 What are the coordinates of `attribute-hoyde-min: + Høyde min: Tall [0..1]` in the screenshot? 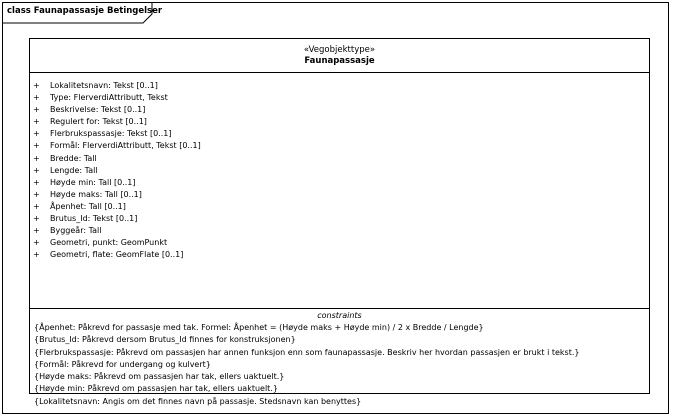 It's located at (339, 183).